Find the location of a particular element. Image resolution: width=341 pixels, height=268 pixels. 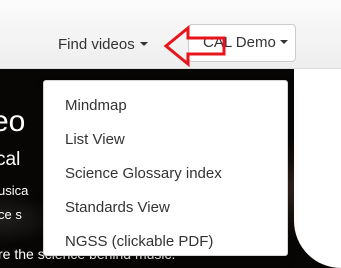

hero-title: eo is located at coordinates (13, 121).